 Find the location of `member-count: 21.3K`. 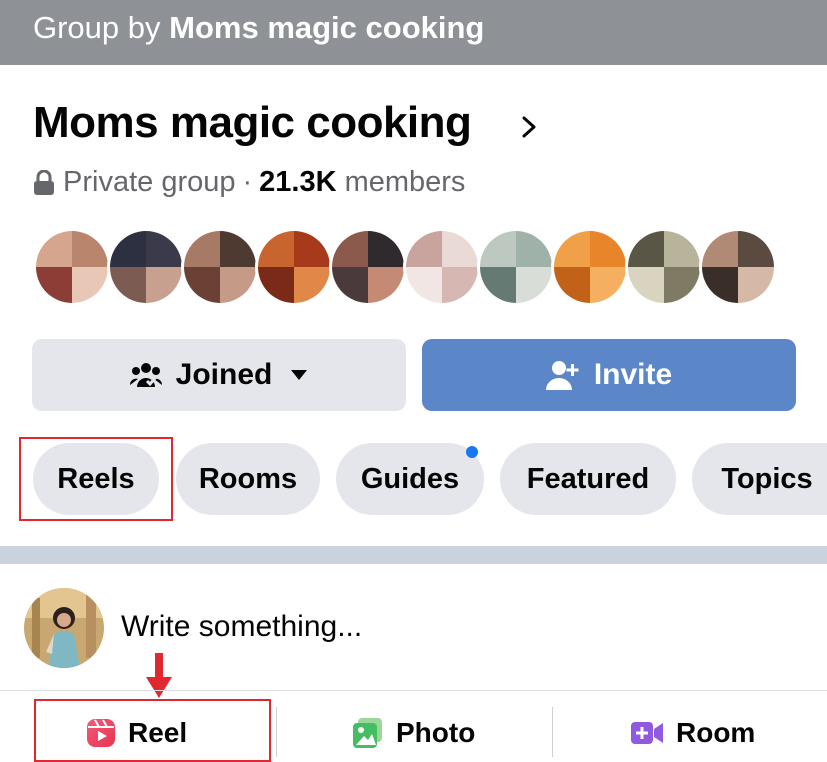

member-count: 21.3K is located at coordinates (297, 182).